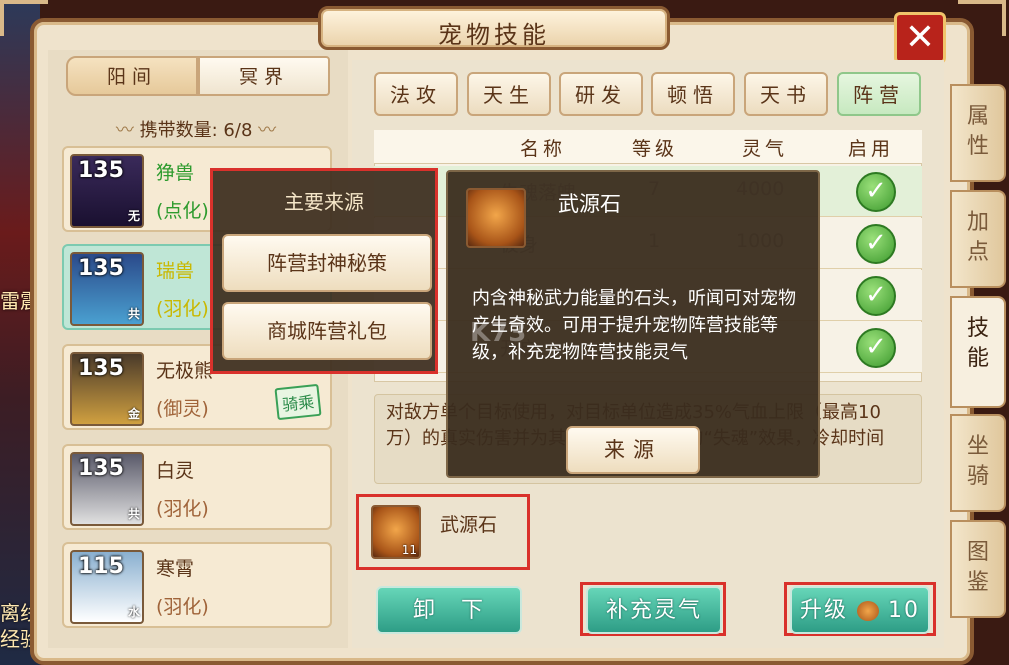 The image size is (1009, 665). I want to click on corner-ornament-right, so click(982, 18).